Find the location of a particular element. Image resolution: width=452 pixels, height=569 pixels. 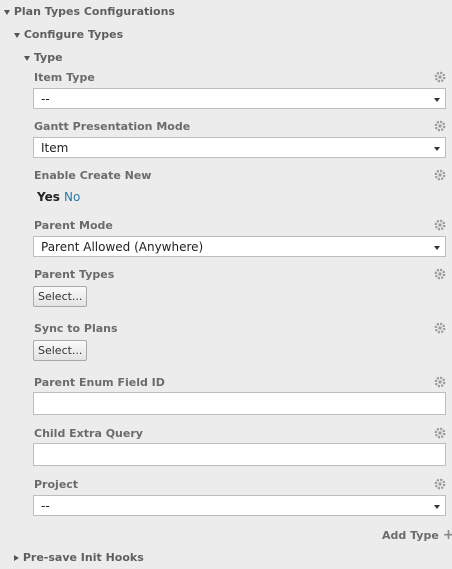

item-type-label: Item Type is located at coordinates (64, 77).